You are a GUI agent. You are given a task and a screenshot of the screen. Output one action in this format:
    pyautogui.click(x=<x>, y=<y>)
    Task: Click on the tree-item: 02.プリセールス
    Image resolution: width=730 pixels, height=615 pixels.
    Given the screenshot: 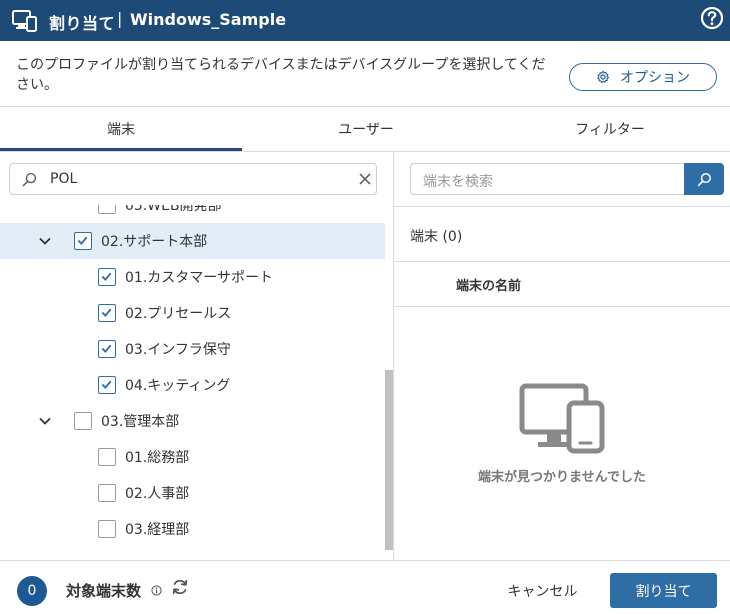 What is the action you would take?
    pyautogui.click(x=192, y=313)
    